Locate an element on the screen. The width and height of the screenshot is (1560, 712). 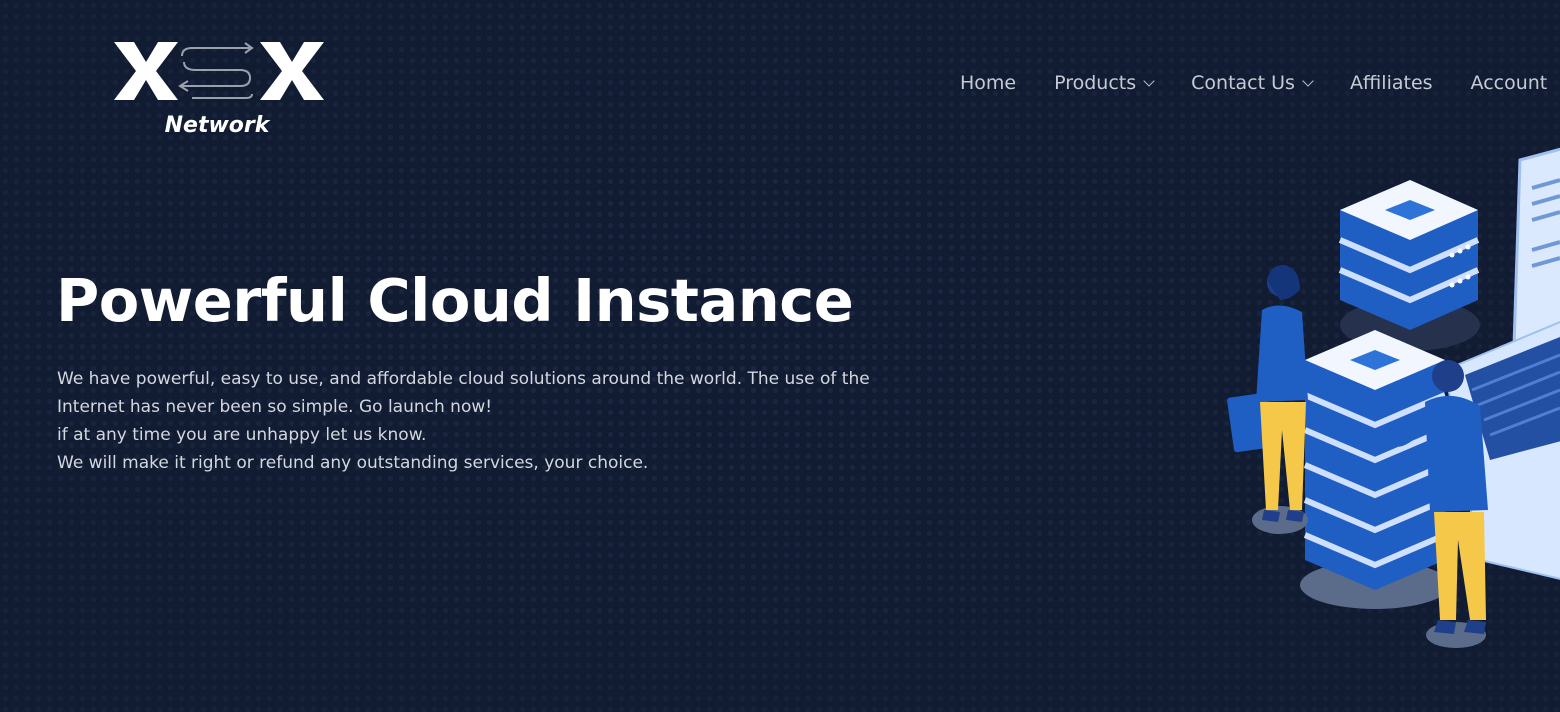
brand-logo: Network is located at coordinates (219, 88).